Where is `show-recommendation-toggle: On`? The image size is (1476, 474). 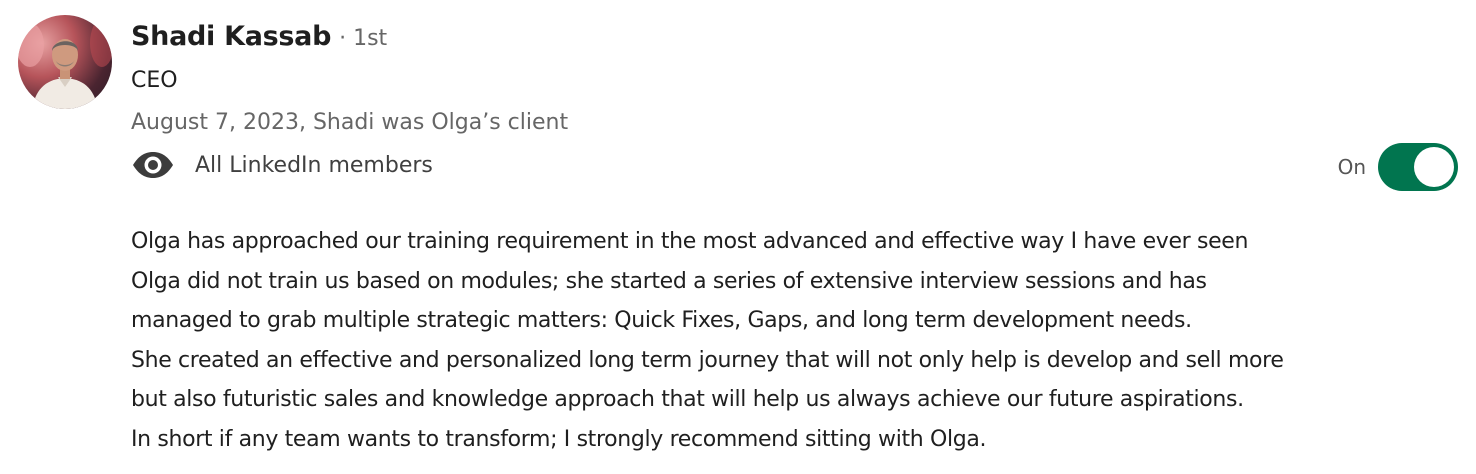
show-recommendation-toggle: On is located at coordinates (1398, 167).